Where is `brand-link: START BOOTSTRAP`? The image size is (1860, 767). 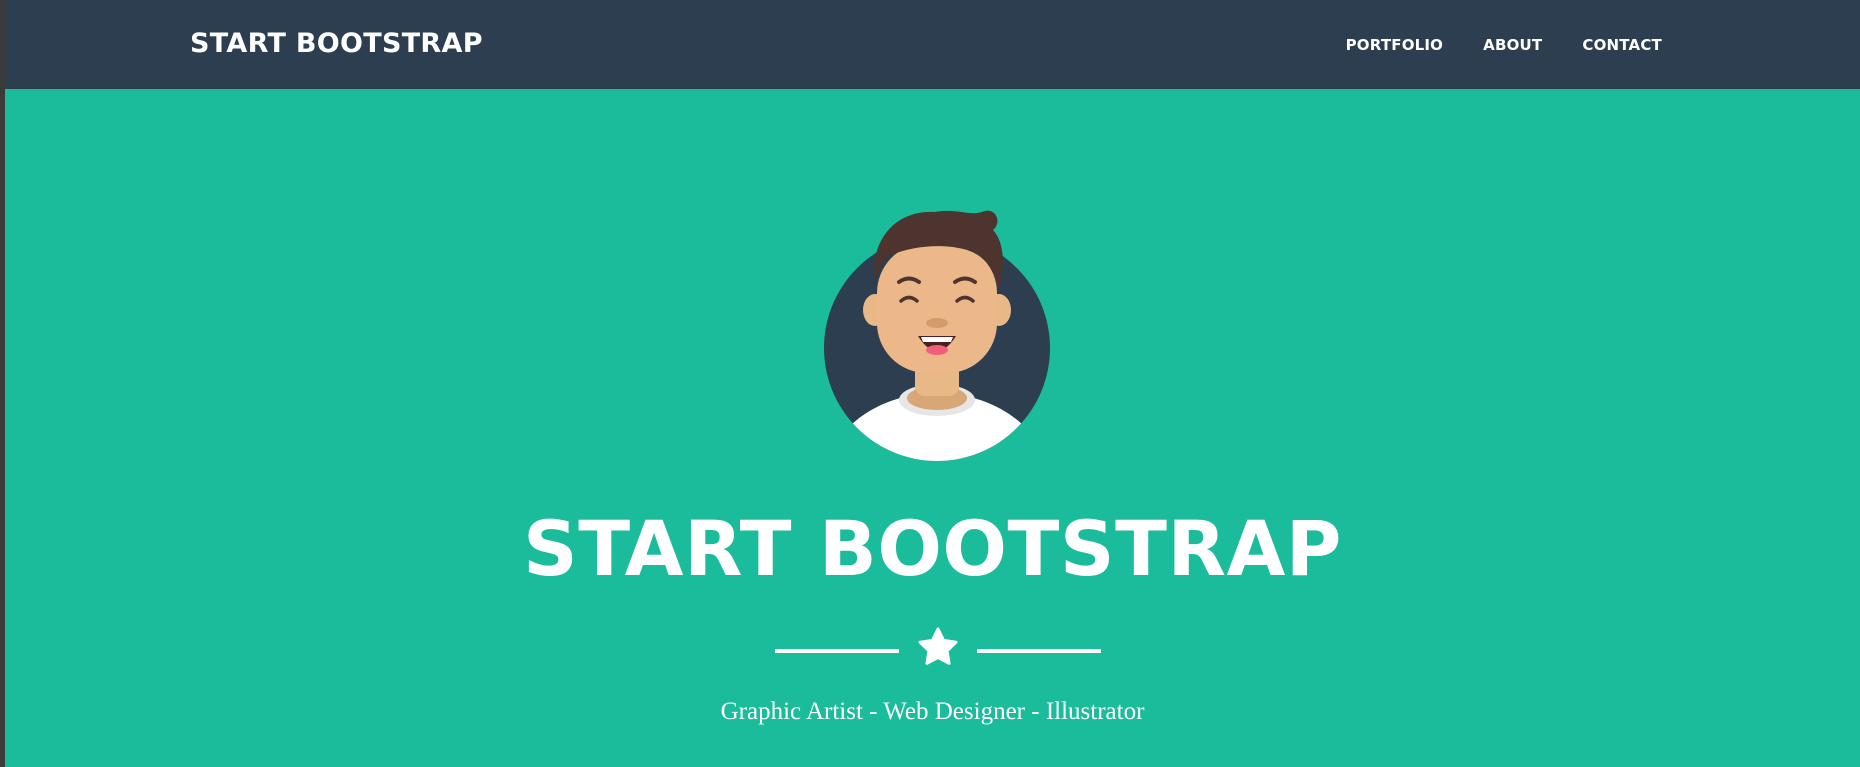 brand-link: START BOOTSTRAP is located at coordinates (336, 44).